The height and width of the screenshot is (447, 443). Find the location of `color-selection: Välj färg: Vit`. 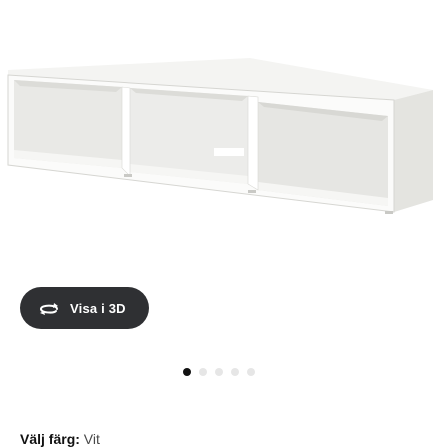

color-selection: Välj färg: Vit is located at coordinates (60, 439).